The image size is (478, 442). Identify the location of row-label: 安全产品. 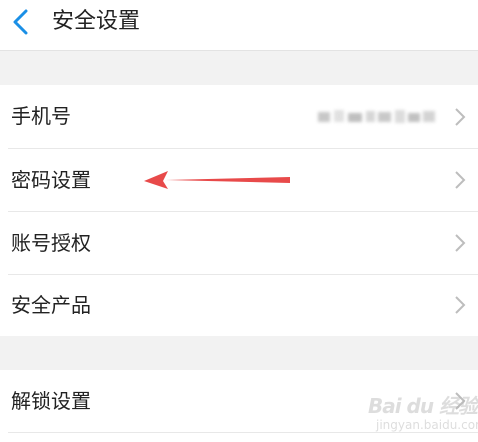
(51, 305).